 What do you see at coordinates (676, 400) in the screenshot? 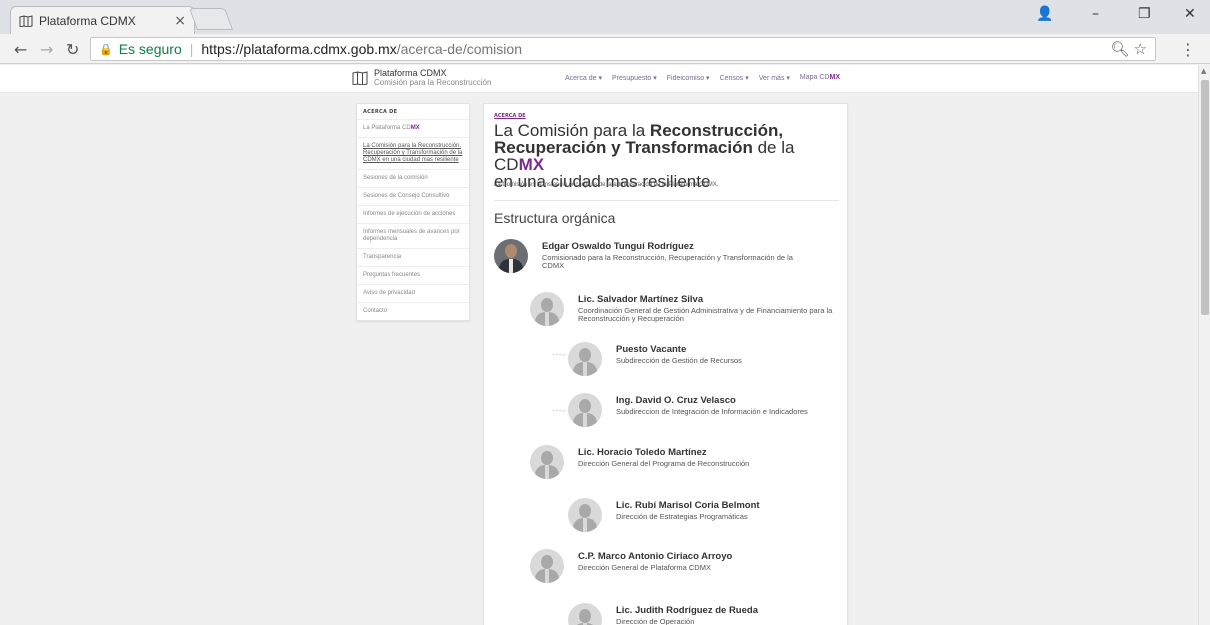
I see `person-name: Ing. David O. Cruz Velasco` at bounding box center [676, 400].